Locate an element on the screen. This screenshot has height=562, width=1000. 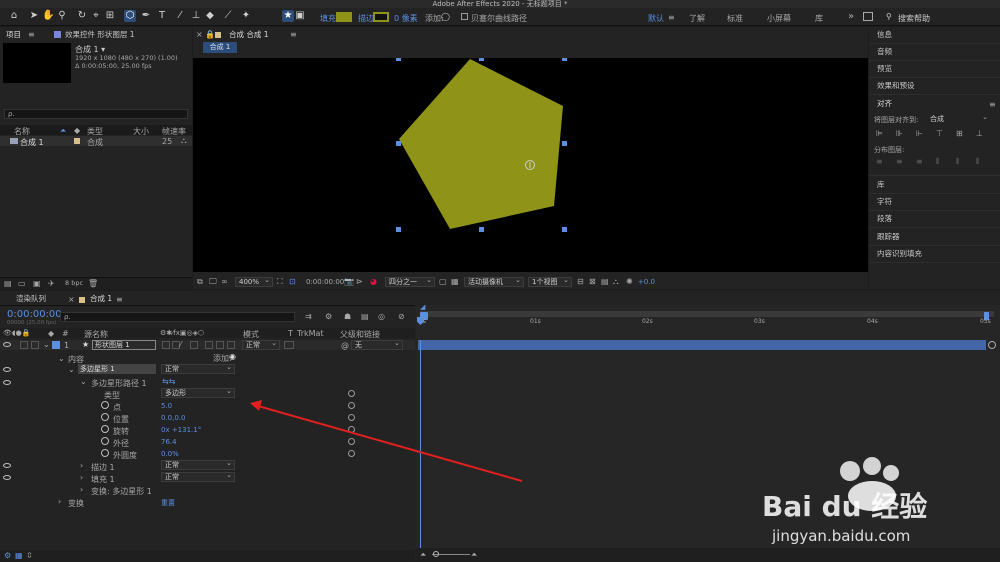
workspace-menu-icon: ≡ is located at coordinates (671, 17).